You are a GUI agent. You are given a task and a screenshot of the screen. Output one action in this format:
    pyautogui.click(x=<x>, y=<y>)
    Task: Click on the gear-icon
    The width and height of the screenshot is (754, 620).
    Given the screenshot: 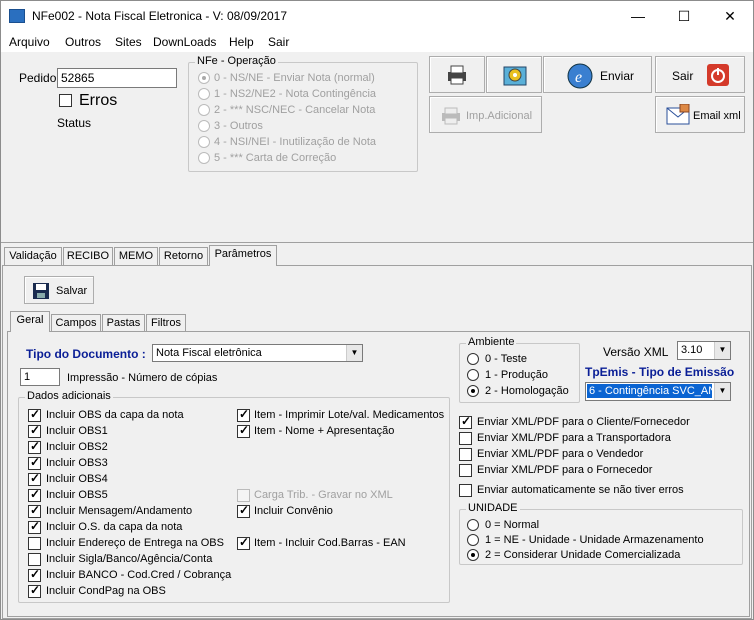 What is the action you would take?
    pyautogui.click(x=515, y=76)
    